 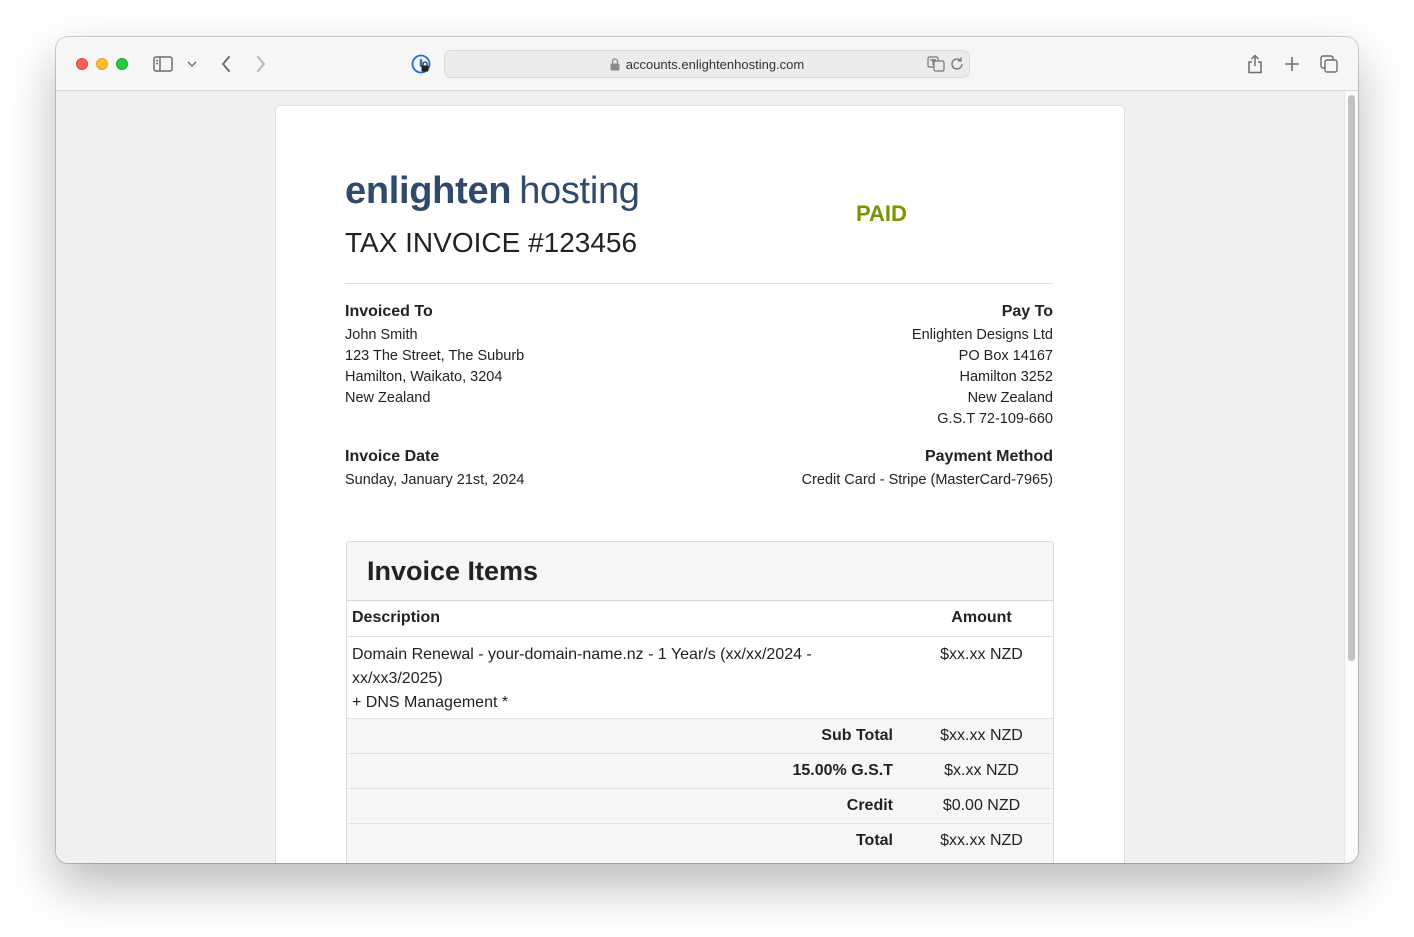 I want to click on invoice-date-block: Invoice Date Sunday, January 21st, 2024, so click(x=515, y=468).